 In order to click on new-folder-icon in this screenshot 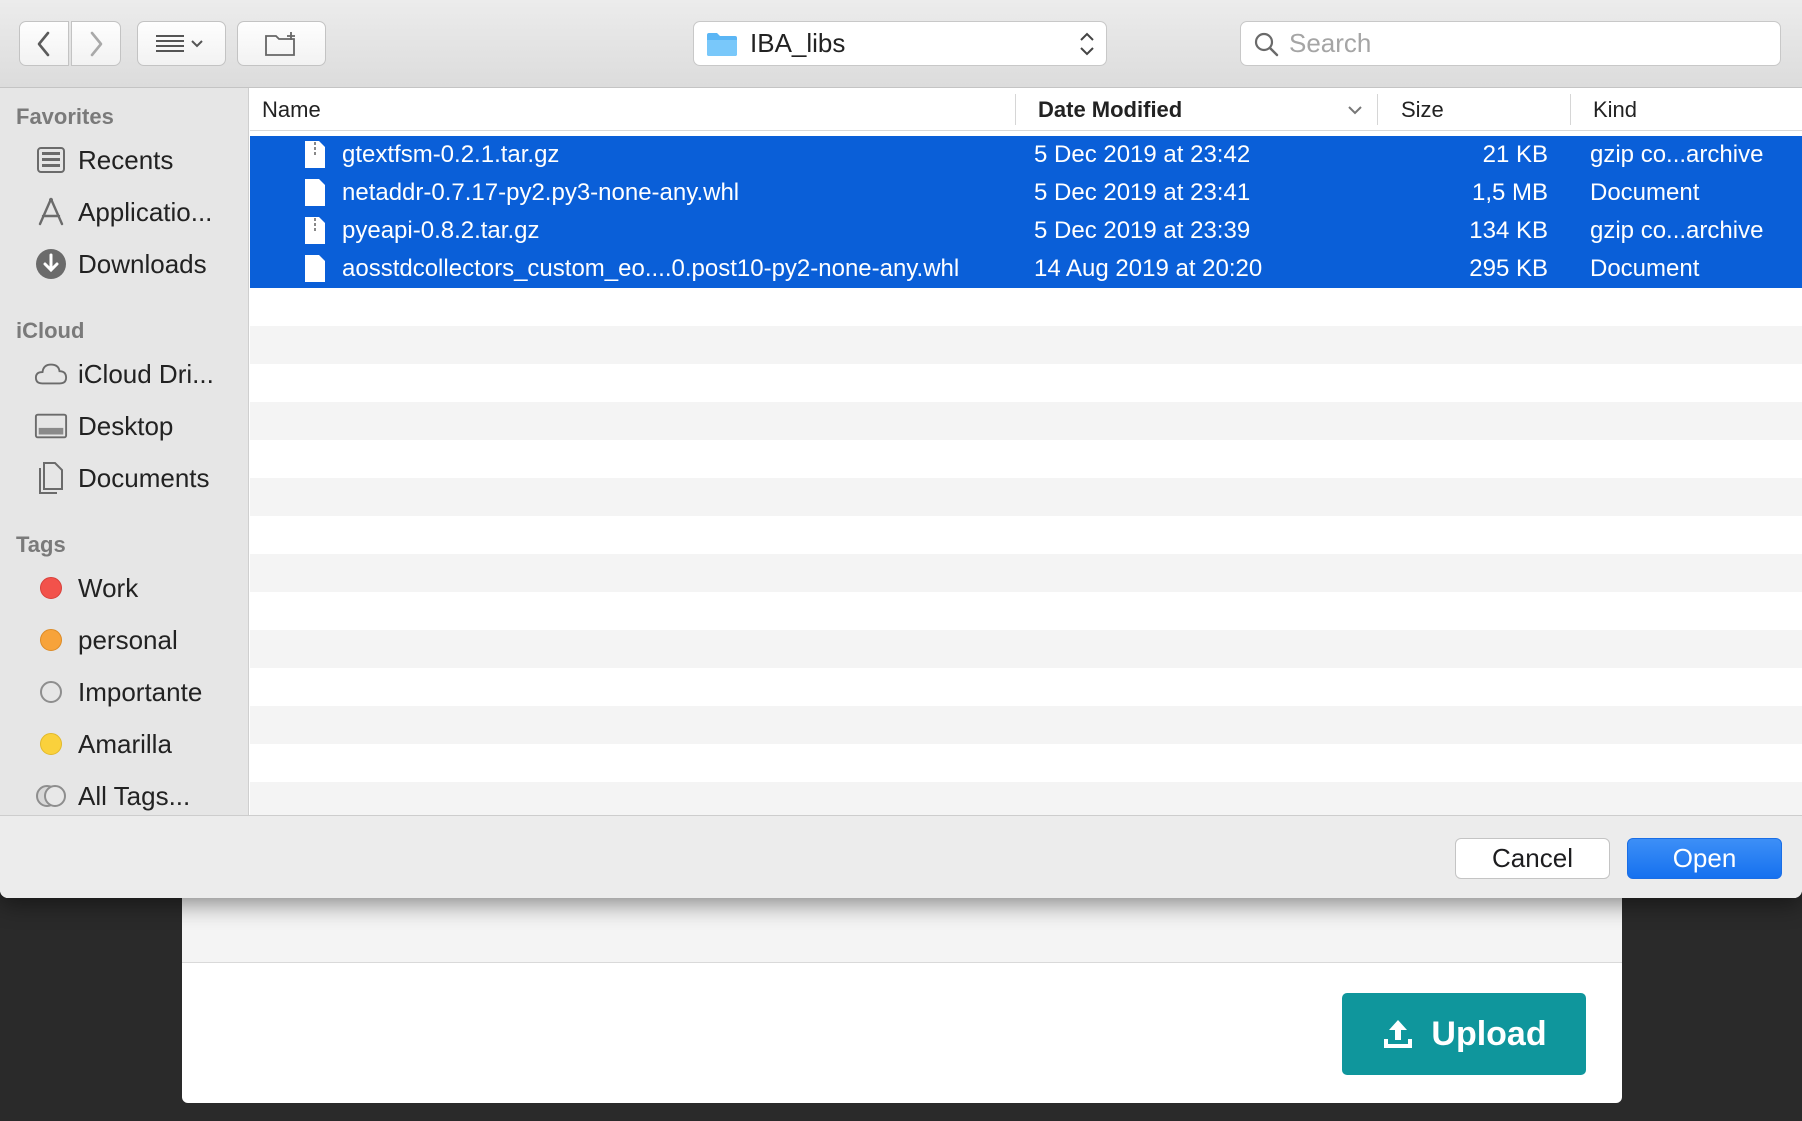, I will do `click(279, 43)`.